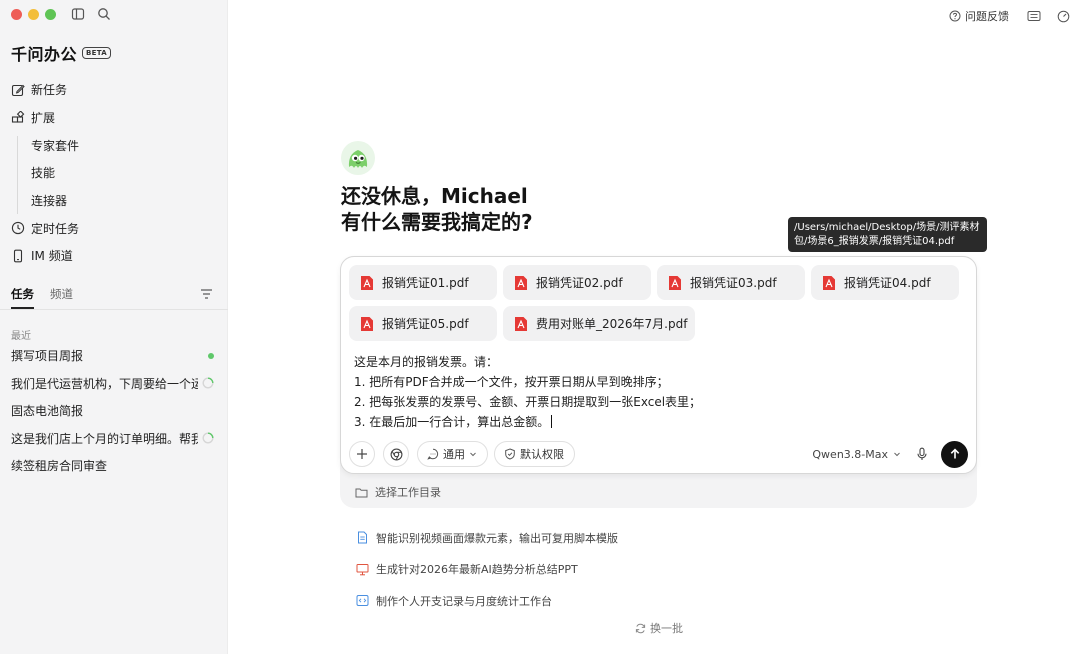 The image size is (1080, 654). Describe the element at coordinates (437, 209) in the screenshot. I see `greeting: 还没休息，Michael 有什么需要我搞定的?` at that location.